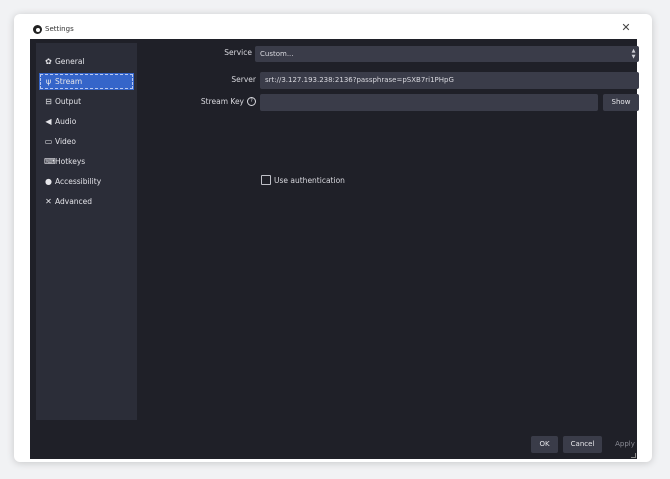 The width and height of the screenshot is (670, 479). I want to click on service-label: Service, so click(238, 52).